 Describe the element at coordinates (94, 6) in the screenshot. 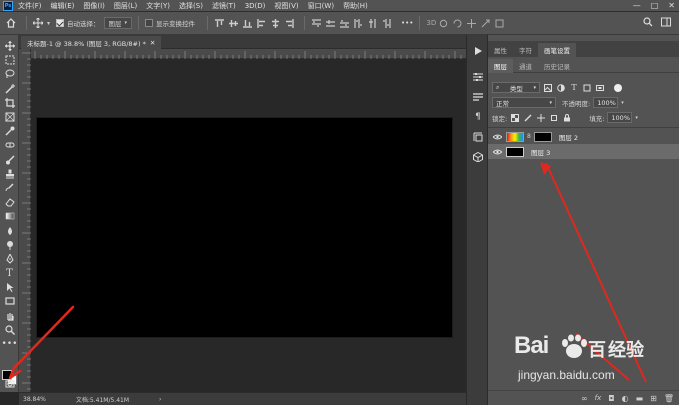

I see `menu-image: 图像(I)` at that location.